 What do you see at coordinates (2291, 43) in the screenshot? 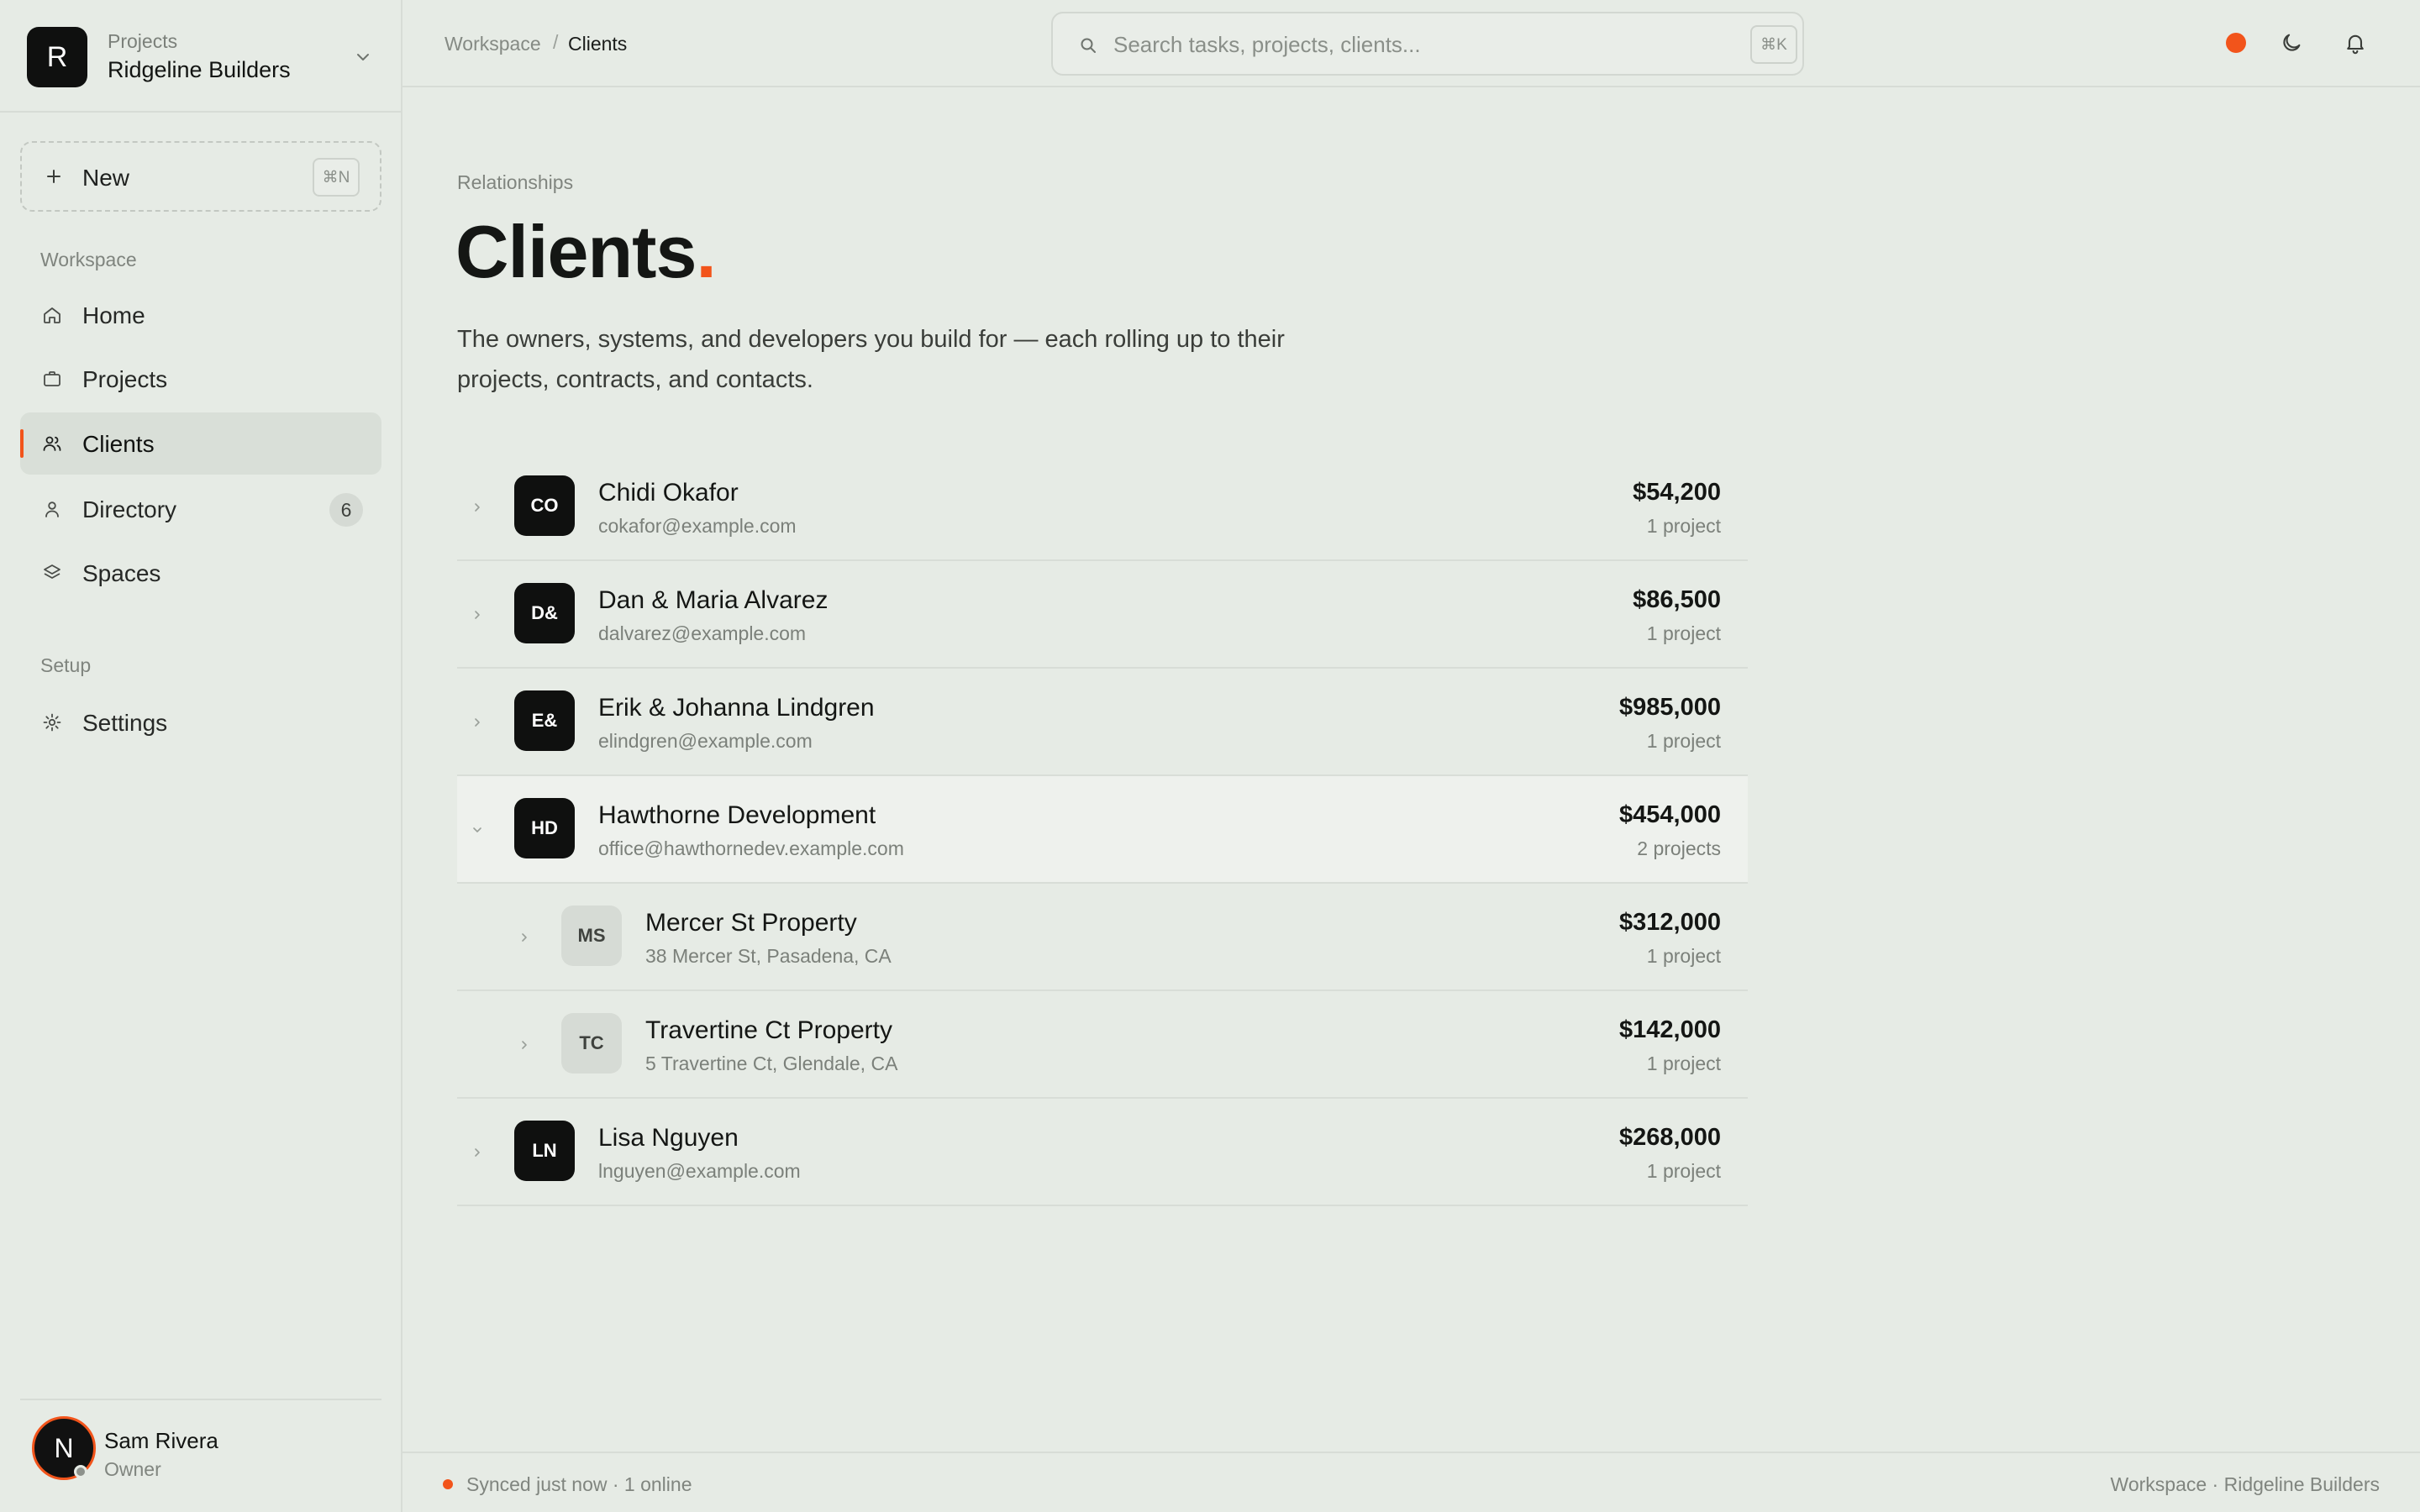
I see `moon-icon` at bounding box center [2291, 43].